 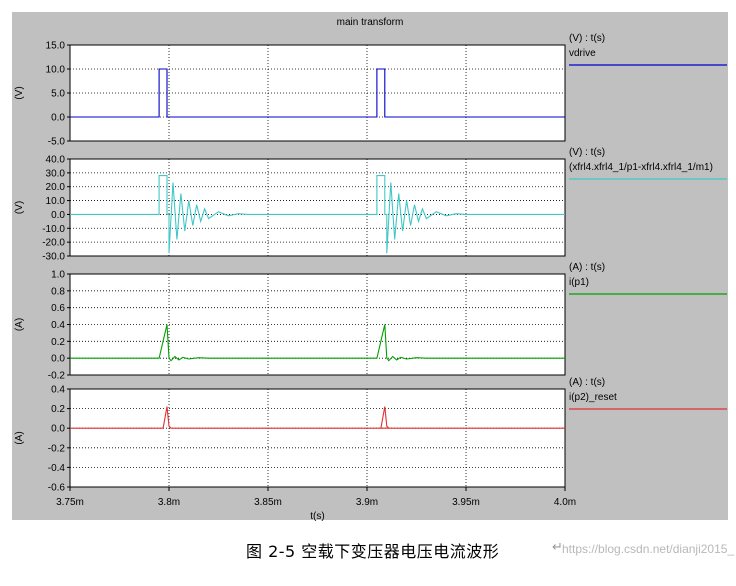 I want to click on y-tick-label: -0.6, so click(x=57, y=488).